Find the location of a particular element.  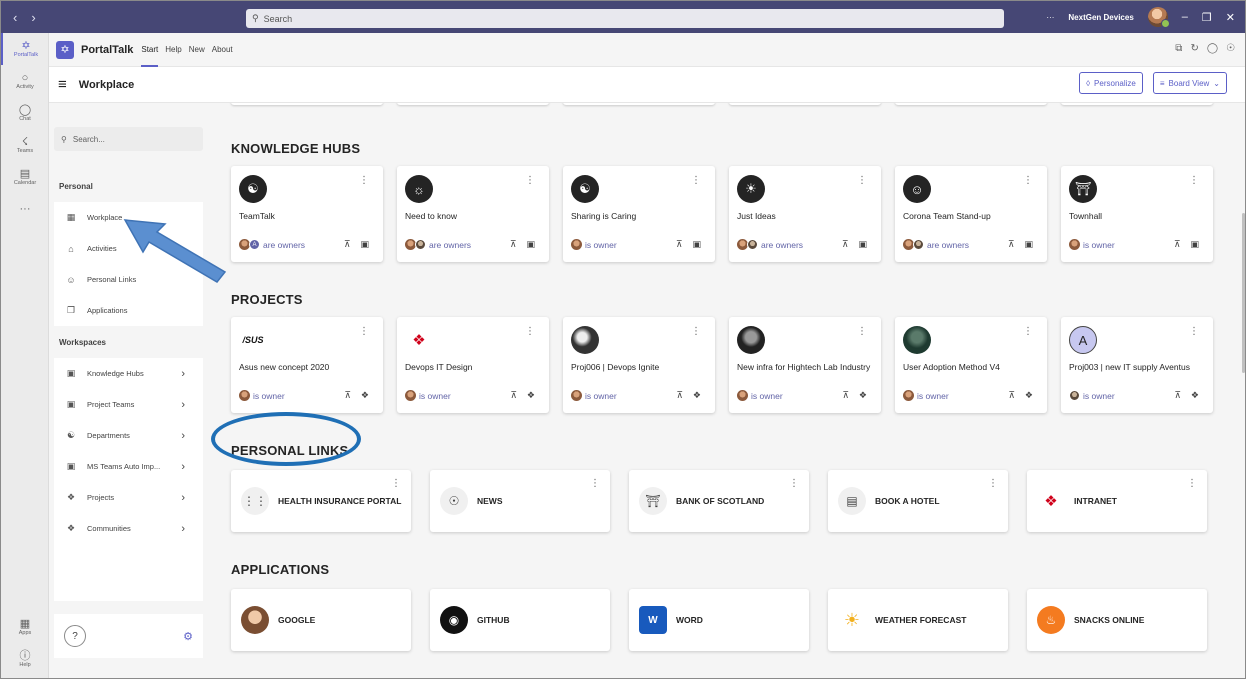

project-card: ❖ ⋮ Devops IT Design is owner ⊼ ❖ is located at coordinates (473, 365).